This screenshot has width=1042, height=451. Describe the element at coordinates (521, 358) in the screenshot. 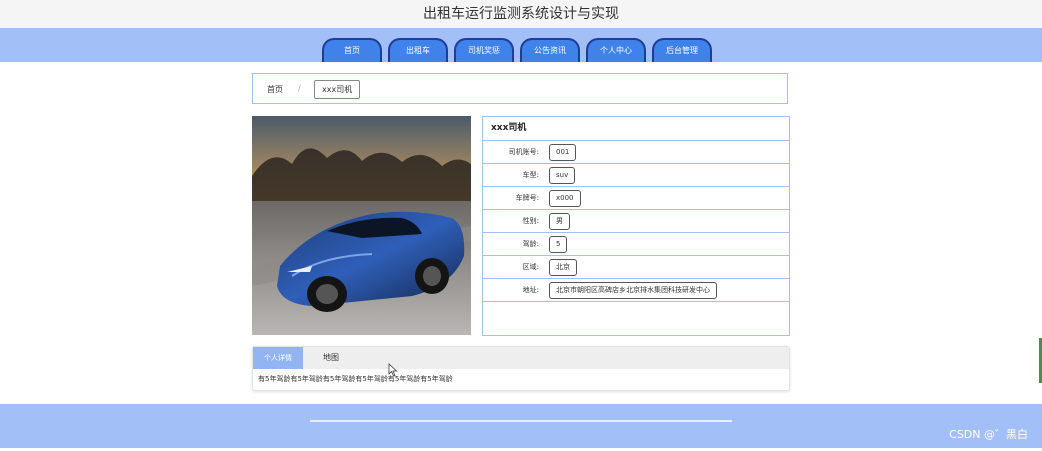

I see `detail-tabs-header: 个人详情 地图` at that location.